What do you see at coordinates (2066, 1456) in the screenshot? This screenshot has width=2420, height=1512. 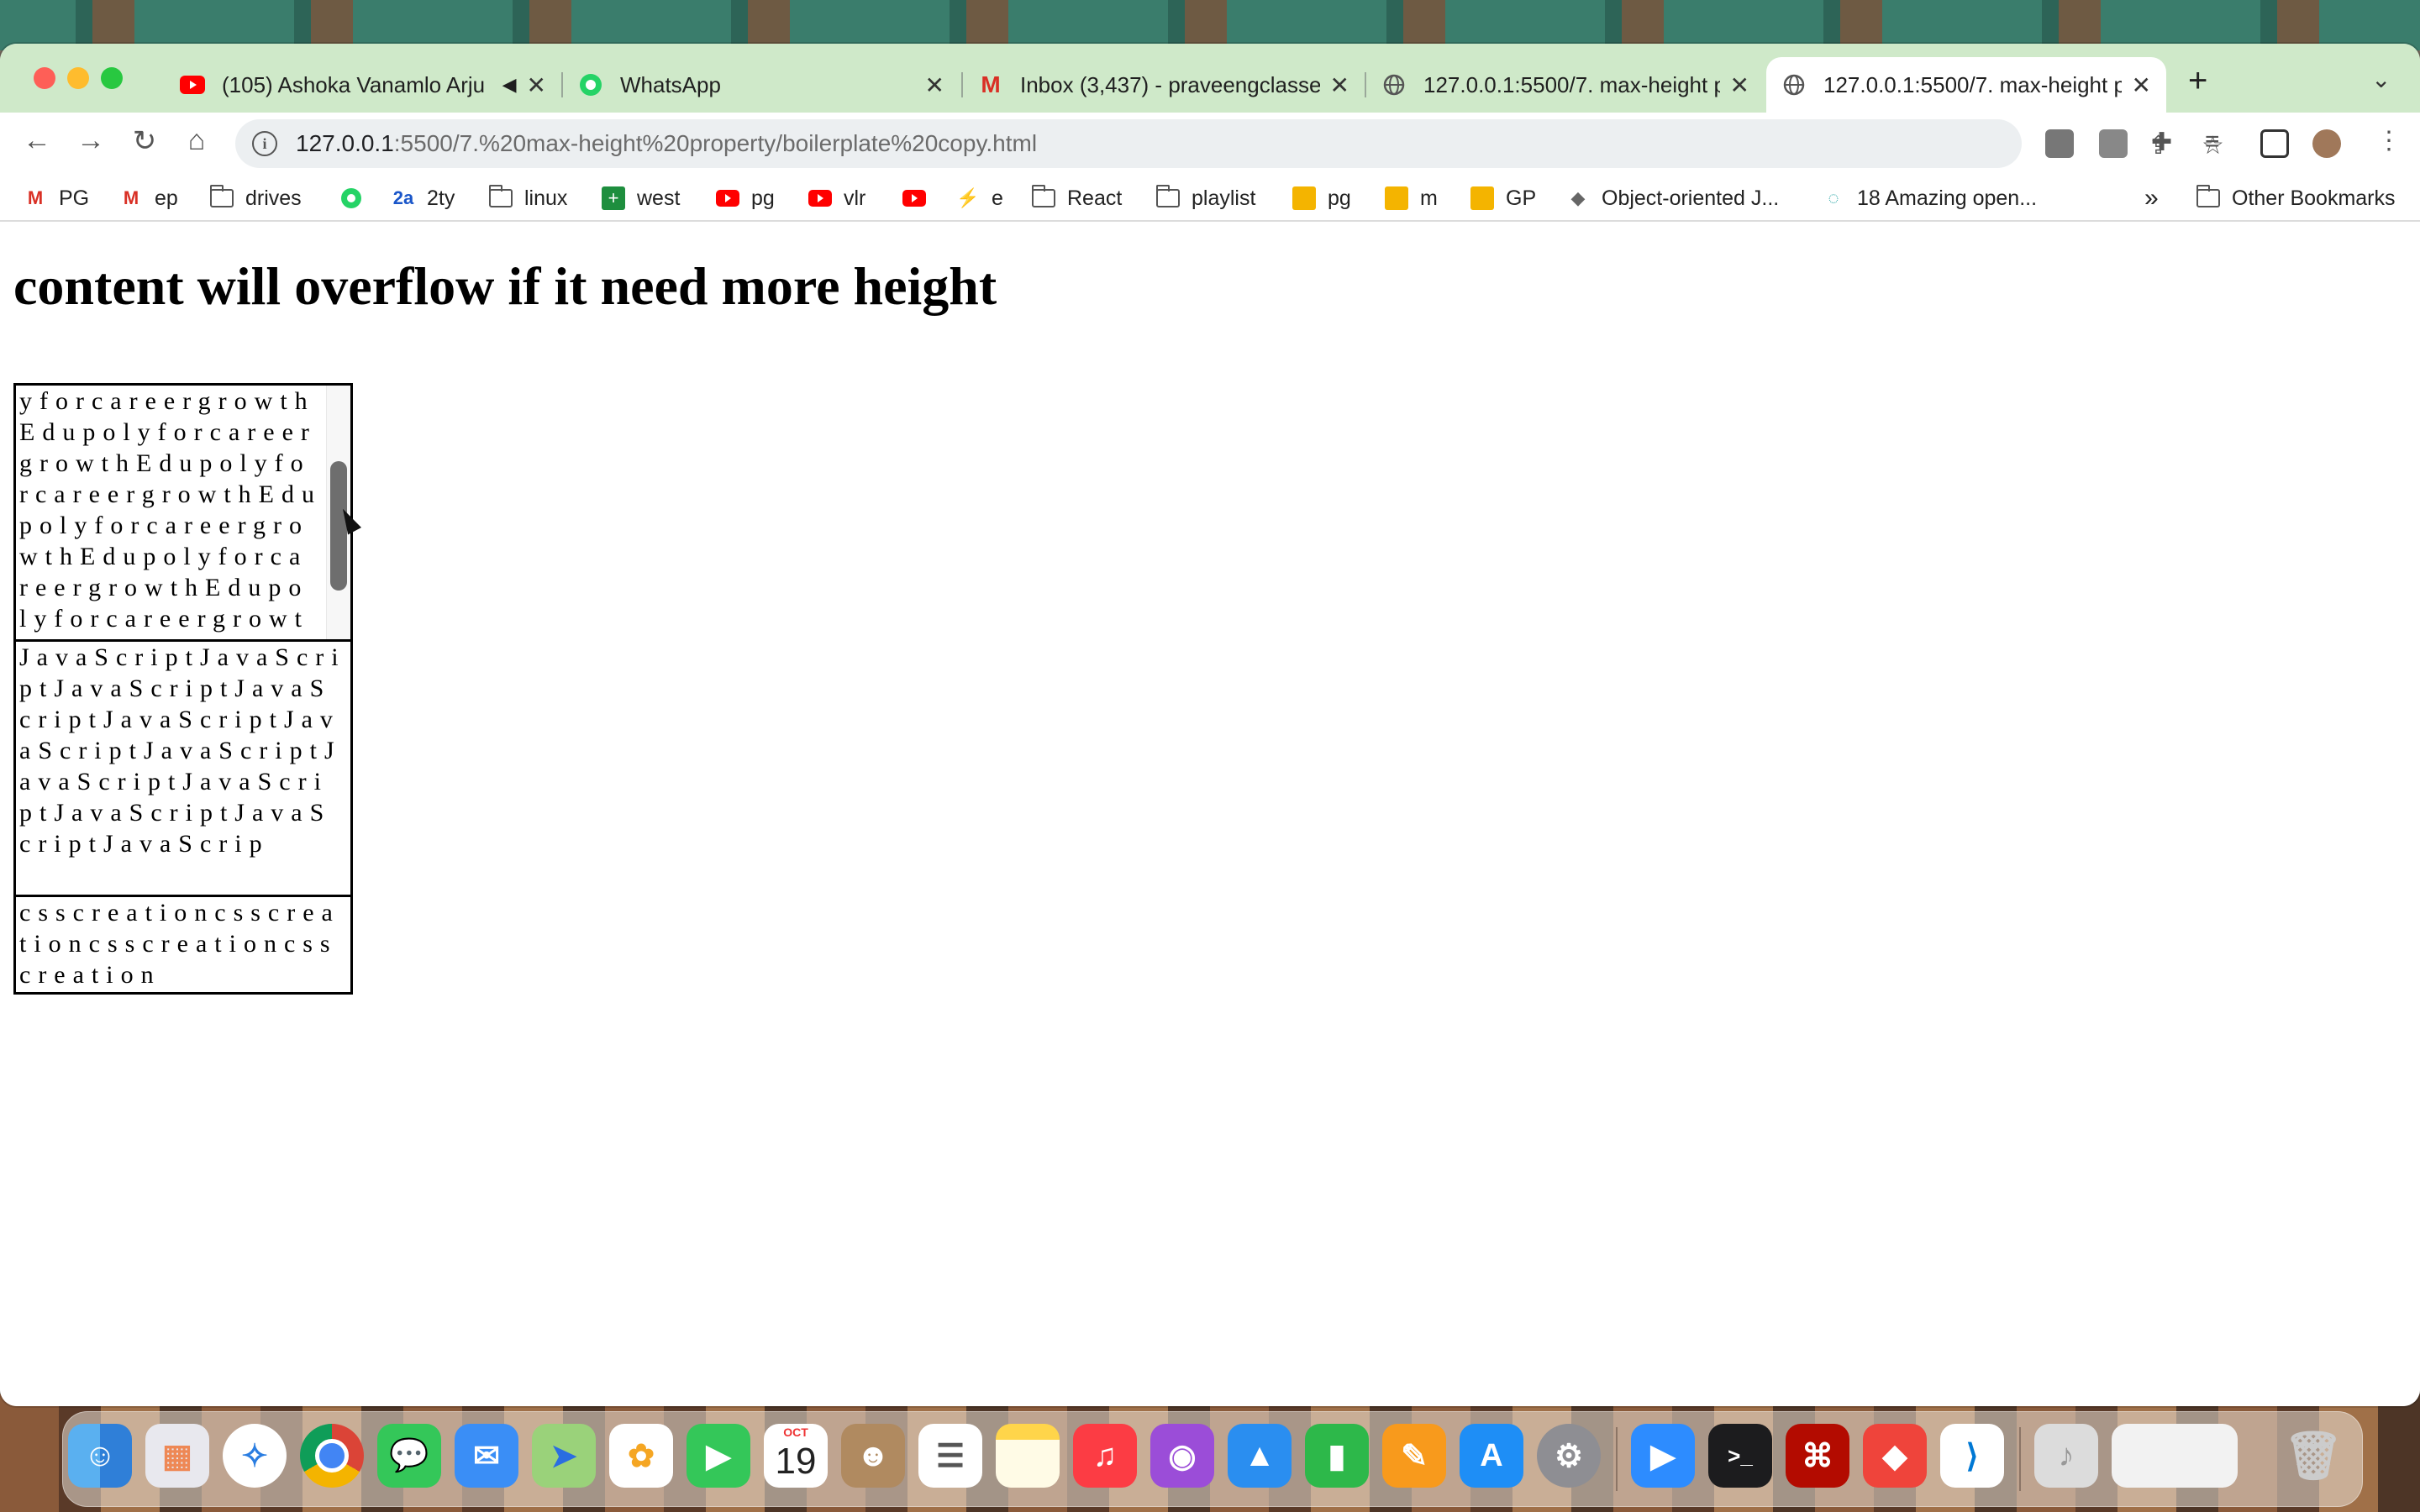 I see `music-file-icon: ♪` at bounding box center [2066, 1456].